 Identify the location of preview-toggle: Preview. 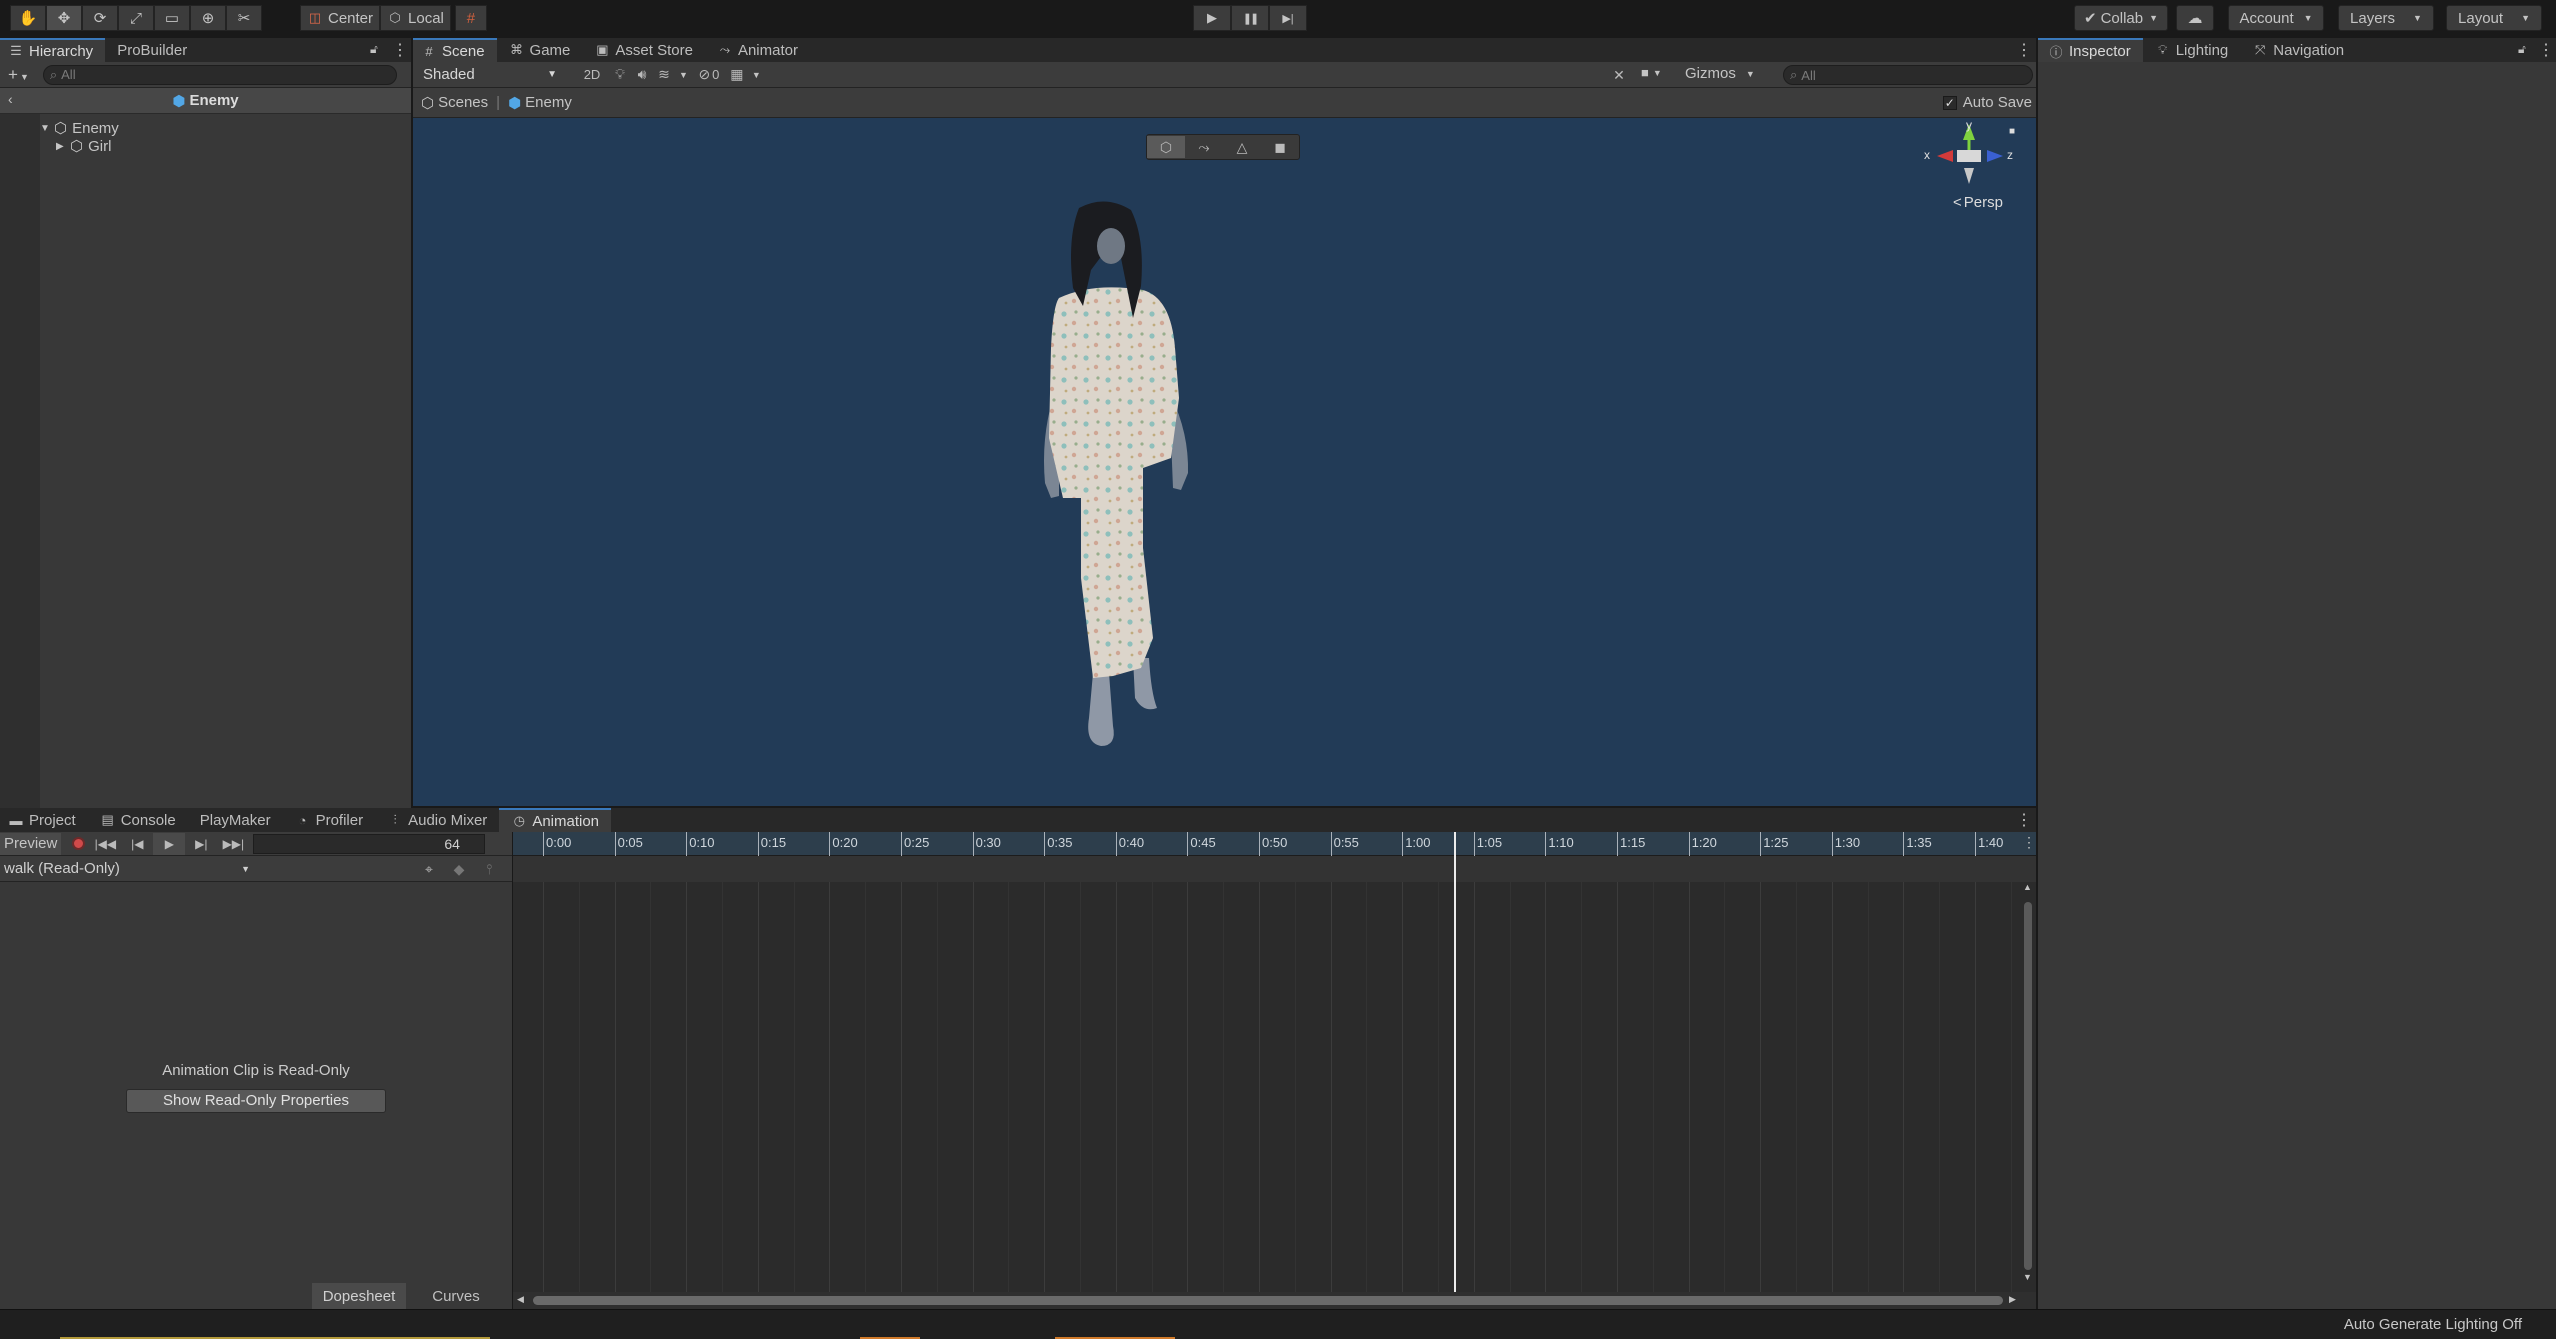
(31, 843).